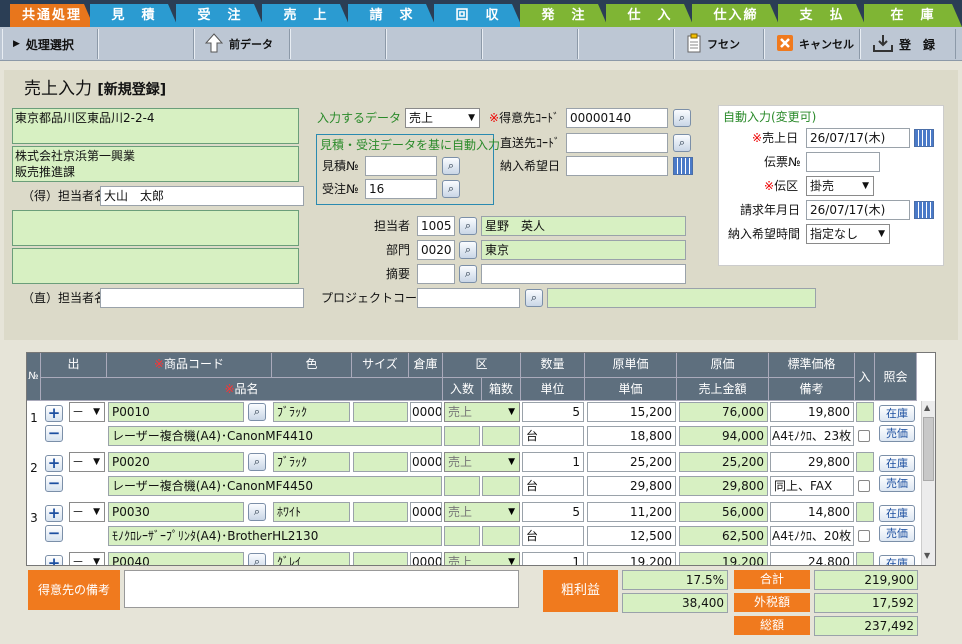 The width and height of the screenshot is (962, 644). Describe the element at coordinates (134, 15) in the screenshot. I see `tab-estimate: 見 積` at that location.